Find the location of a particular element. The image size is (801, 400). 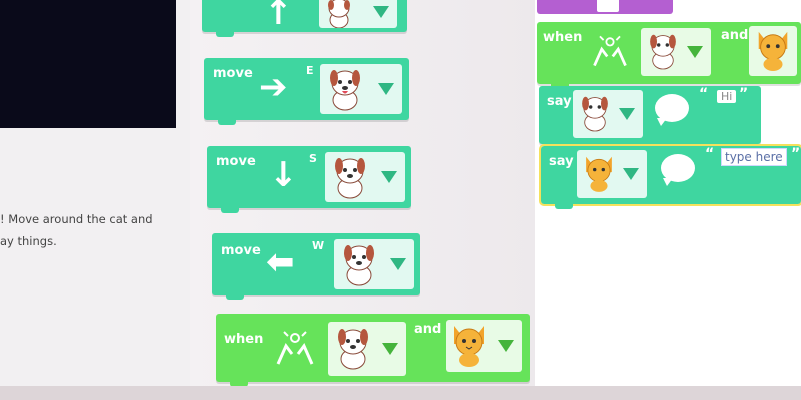

move-east-block: move E ➔ is located at coordinates (306, 91).